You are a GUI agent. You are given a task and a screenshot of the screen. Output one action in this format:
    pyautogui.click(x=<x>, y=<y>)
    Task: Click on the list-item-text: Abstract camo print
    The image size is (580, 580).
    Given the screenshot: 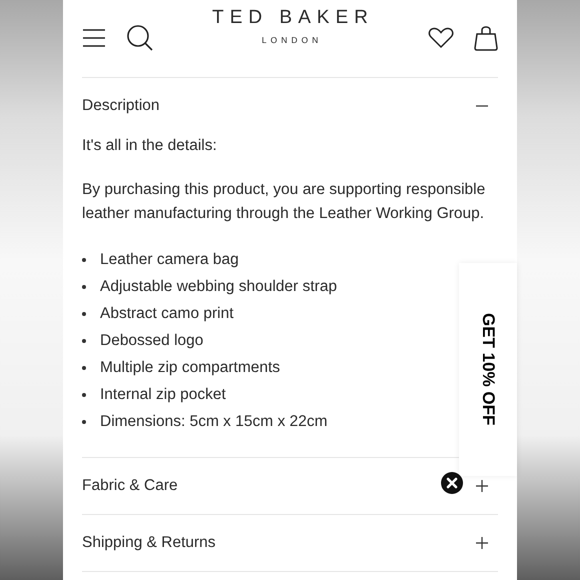 What is the action you would take?
    pyautogui.click(x=167, y=313)
    